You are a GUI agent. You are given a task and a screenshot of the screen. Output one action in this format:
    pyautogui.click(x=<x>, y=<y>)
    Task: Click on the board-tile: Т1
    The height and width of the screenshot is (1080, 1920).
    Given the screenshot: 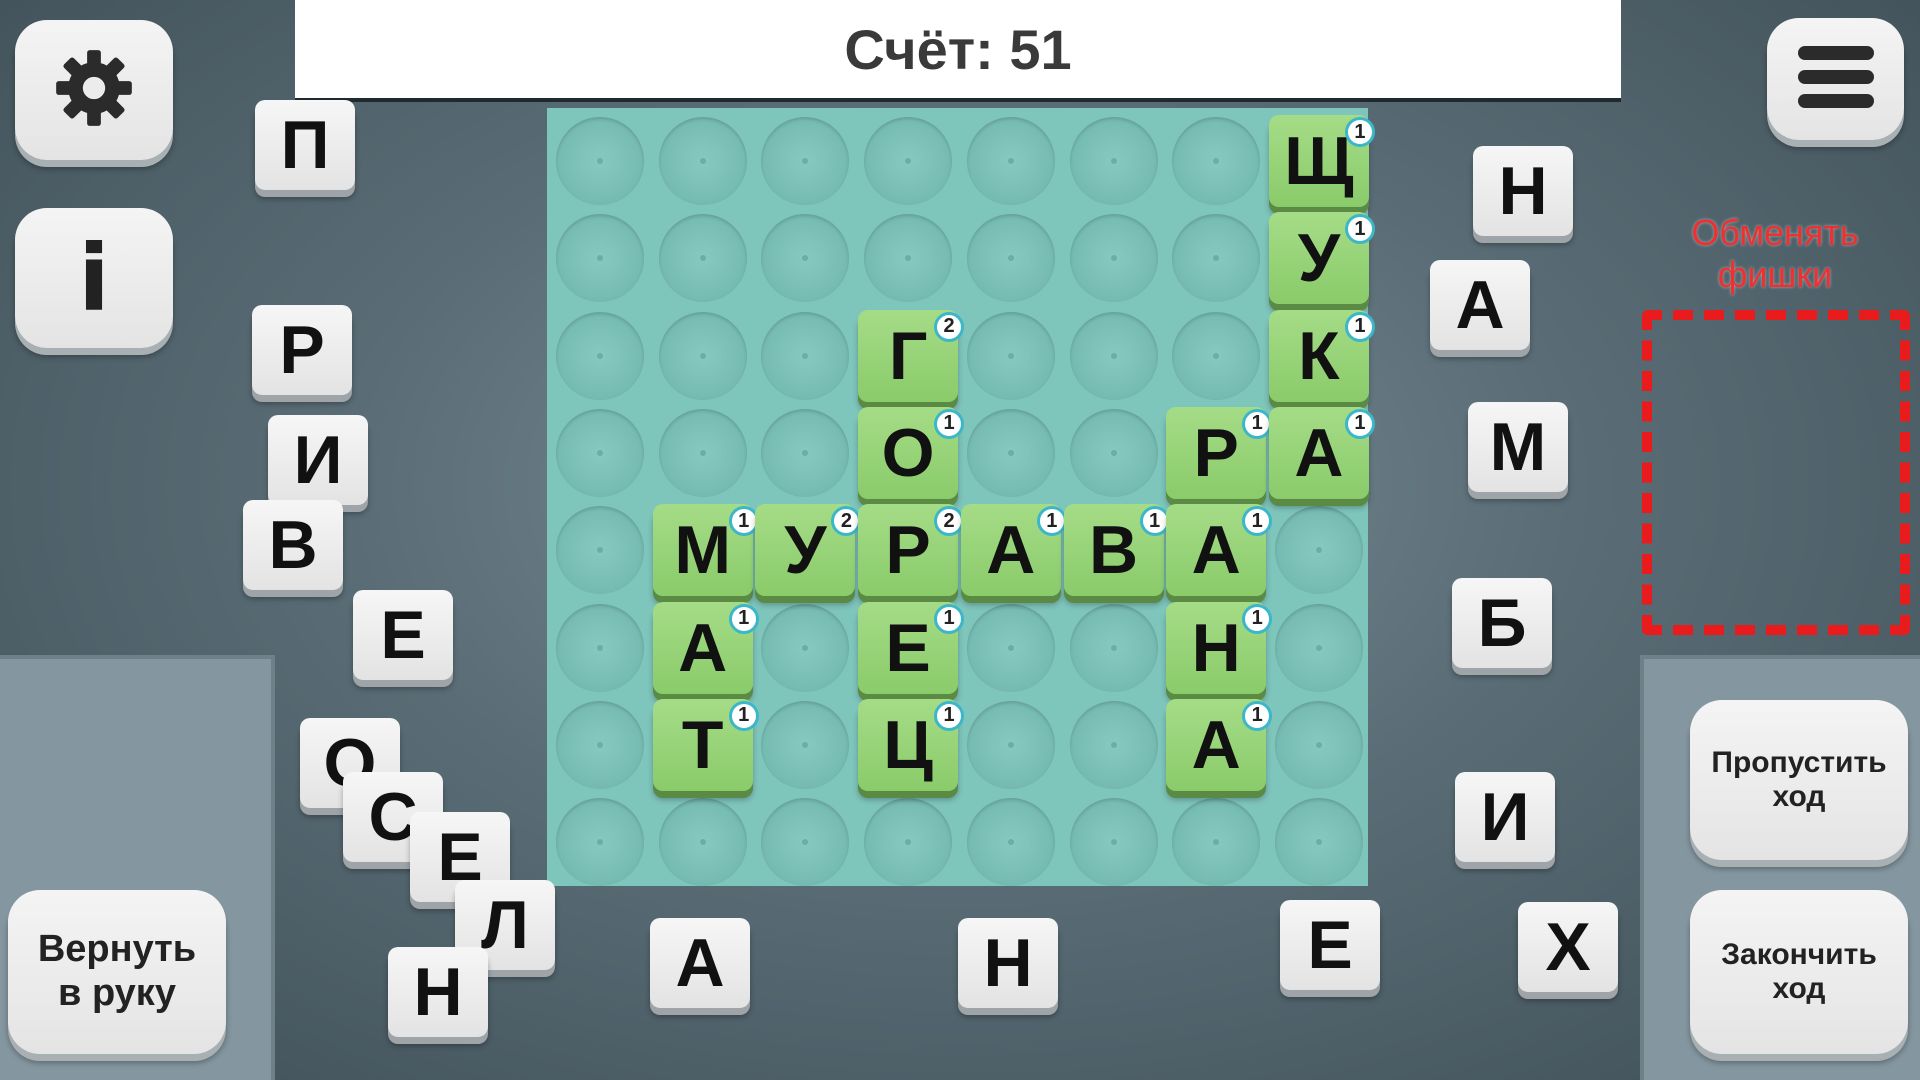 What is the action you would take?
    pyautogui.click(x=705, y=744)
    